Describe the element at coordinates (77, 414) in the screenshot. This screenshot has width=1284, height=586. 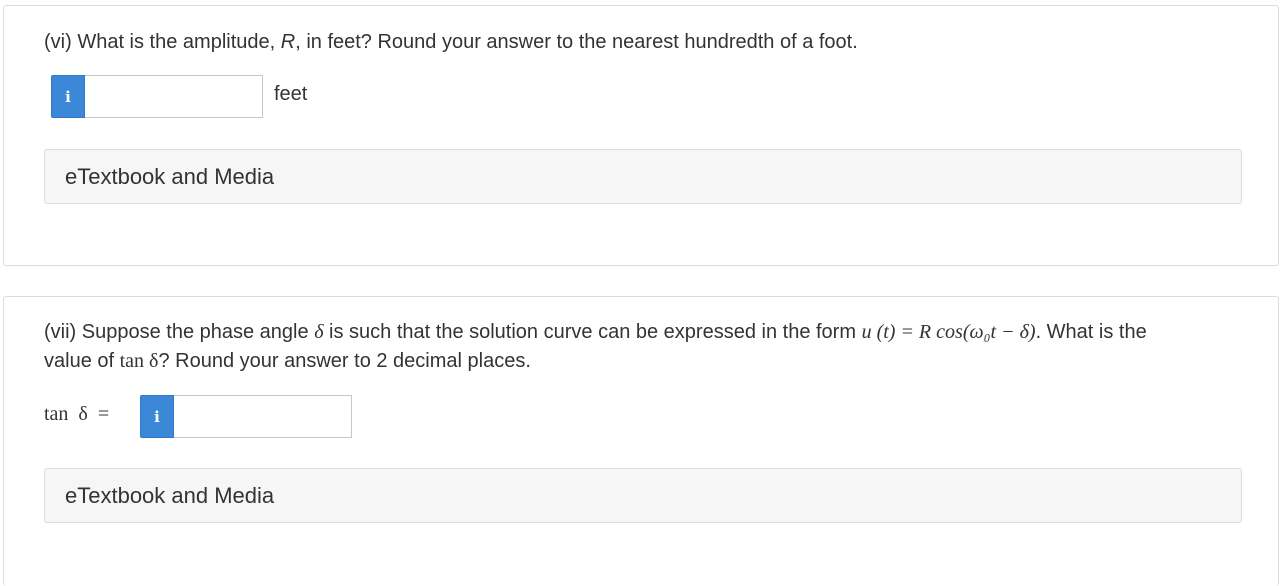
I see `answer-label: tan δ =` at that location.